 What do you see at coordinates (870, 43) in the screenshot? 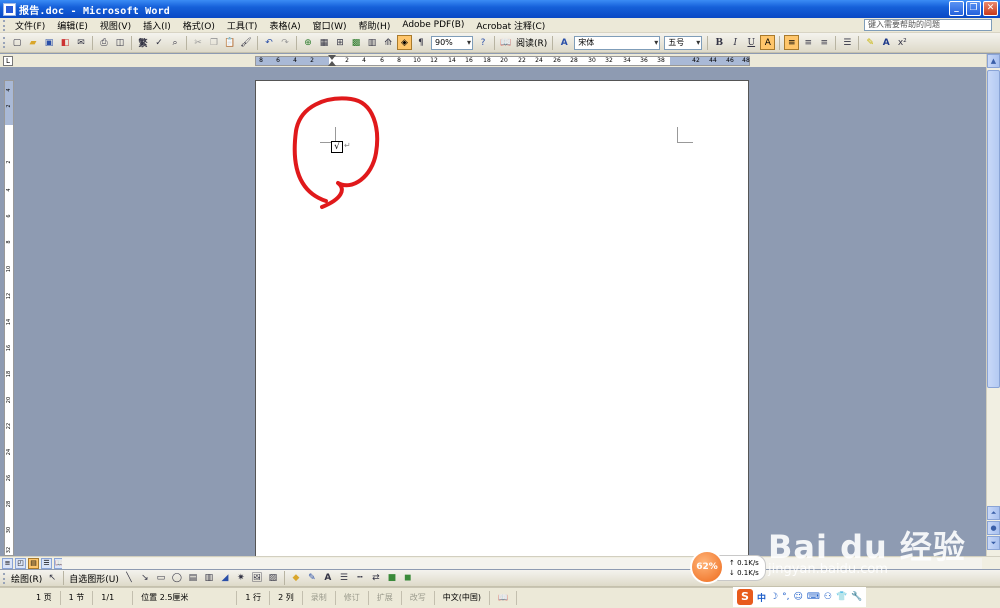
I see `highlight-icon: ✎` at bounding box center [870, 43].